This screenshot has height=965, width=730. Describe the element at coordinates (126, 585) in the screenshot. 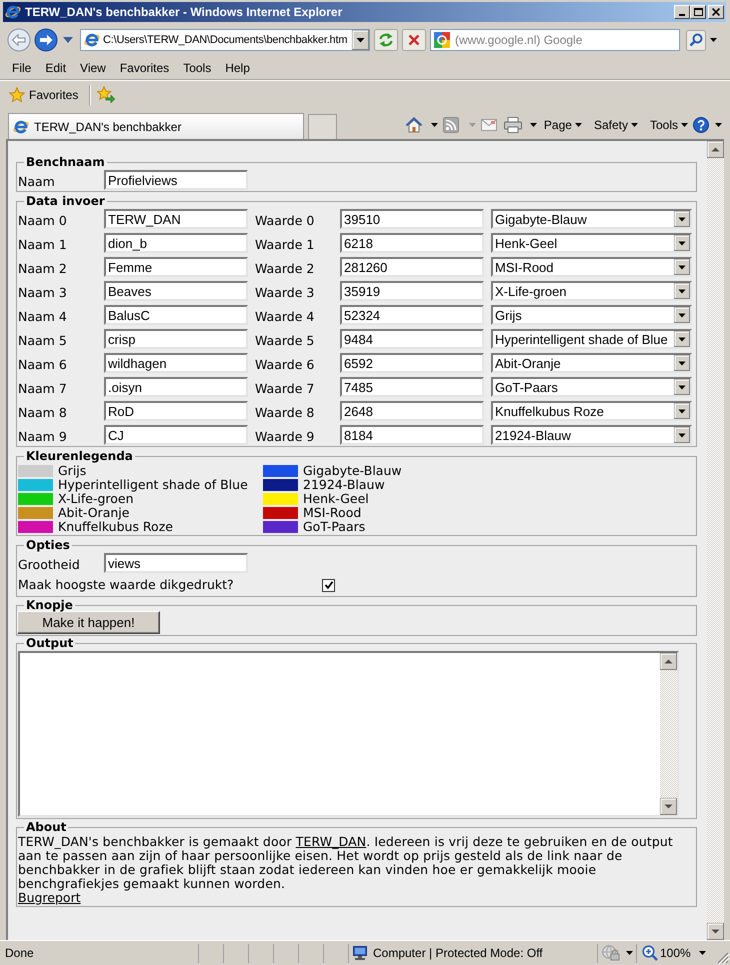

I see `checkbox-label: Maak hoogste waarde dikgedrukt?` at that location.